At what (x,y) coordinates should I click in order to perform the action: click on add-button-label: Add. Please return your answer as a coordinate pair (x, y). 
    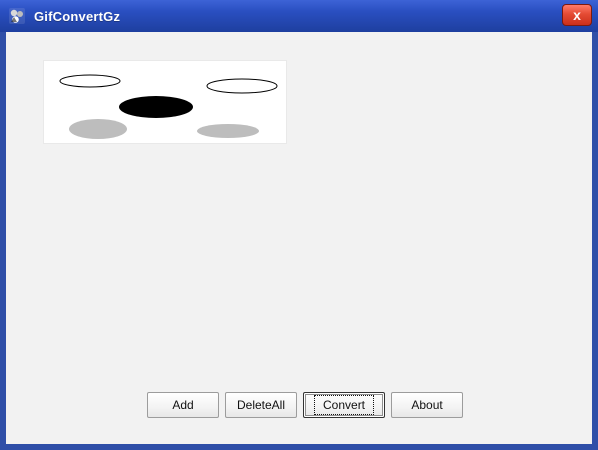
    Looking at the image, I should click on (183, 405).